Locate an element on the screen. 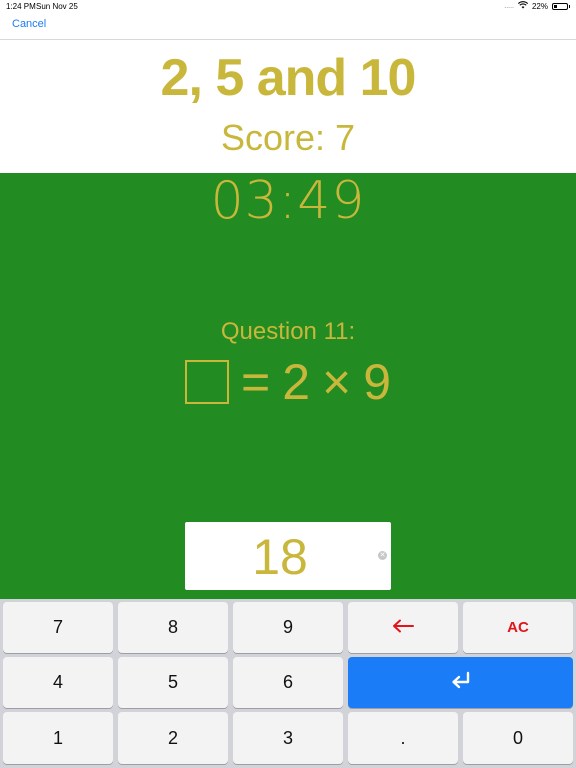 Image resolution: width=576 pixels, height=768 pixels. quiz-title: 2, 5 and 10 is located at coordinates (288, 78).